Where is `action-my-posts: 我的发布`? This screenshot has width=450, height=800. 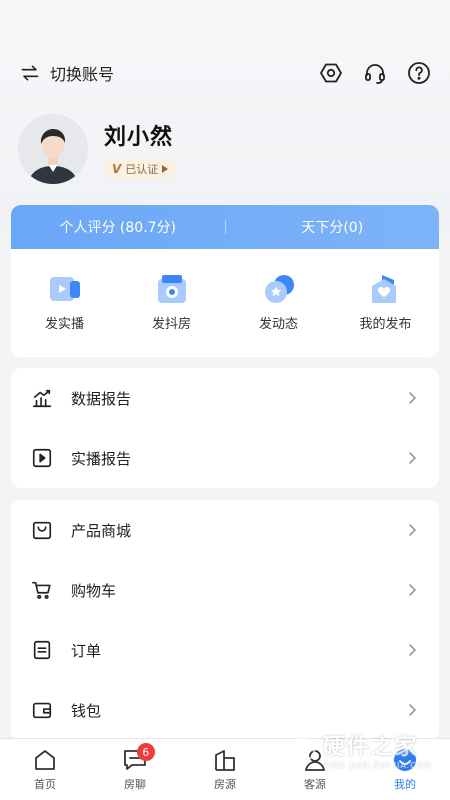
action-my-posts: 我的发布 is located at coordinates (385, 301).